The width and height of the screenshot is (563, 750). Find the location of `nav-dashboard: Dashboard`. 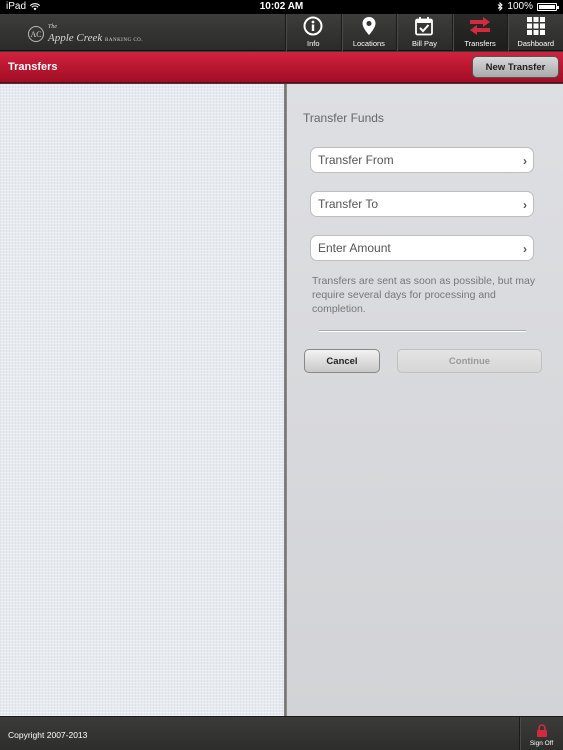

nav-dashboard: Dashboard is located at coordinates (535, 32).